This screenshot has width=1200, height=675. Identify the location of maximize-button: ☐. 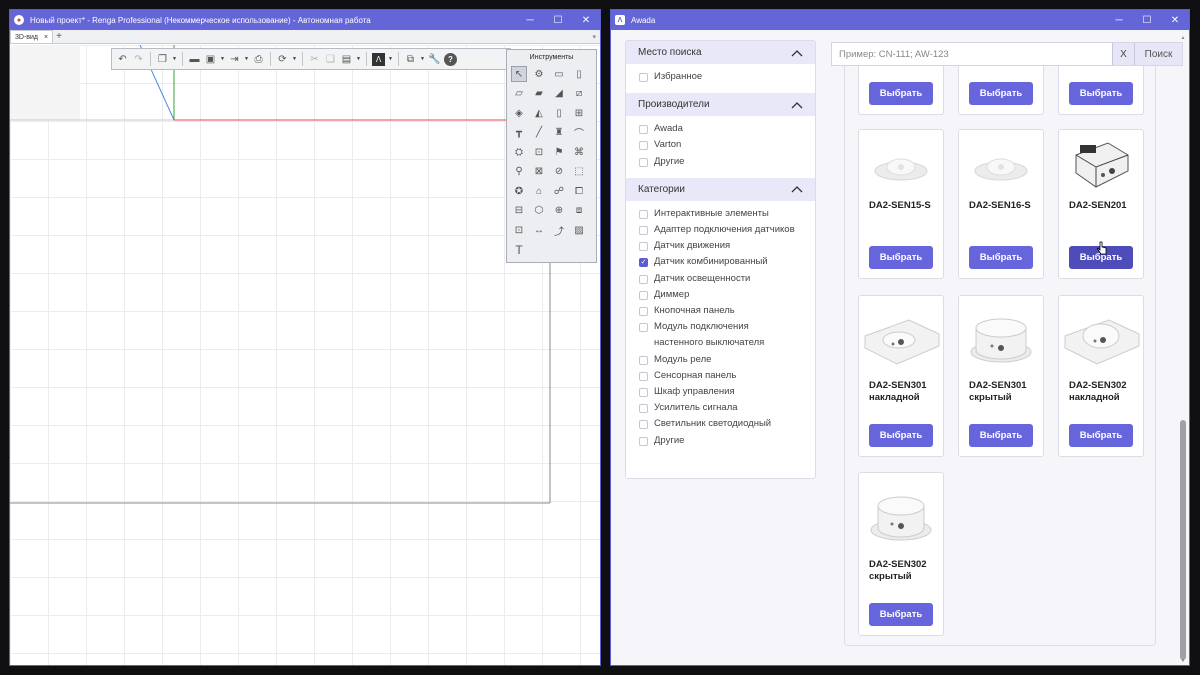
(1147, 20).